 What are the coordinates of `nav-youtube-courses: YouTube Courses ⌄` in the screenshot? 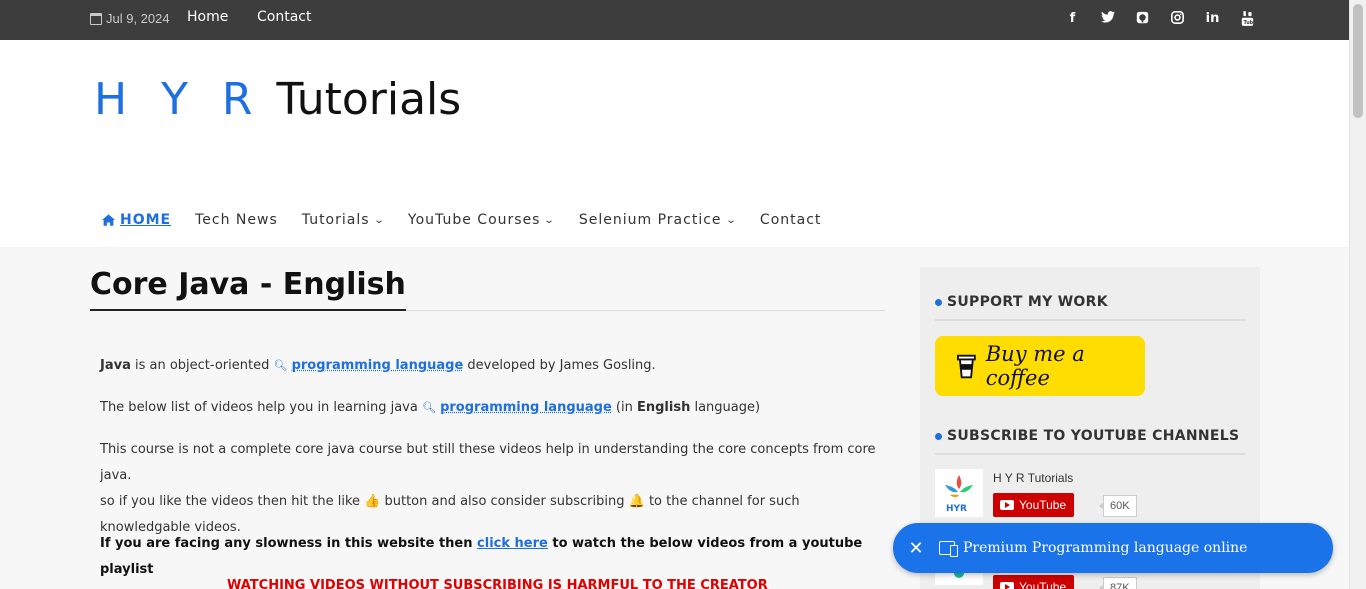 It's located at (481, 220).